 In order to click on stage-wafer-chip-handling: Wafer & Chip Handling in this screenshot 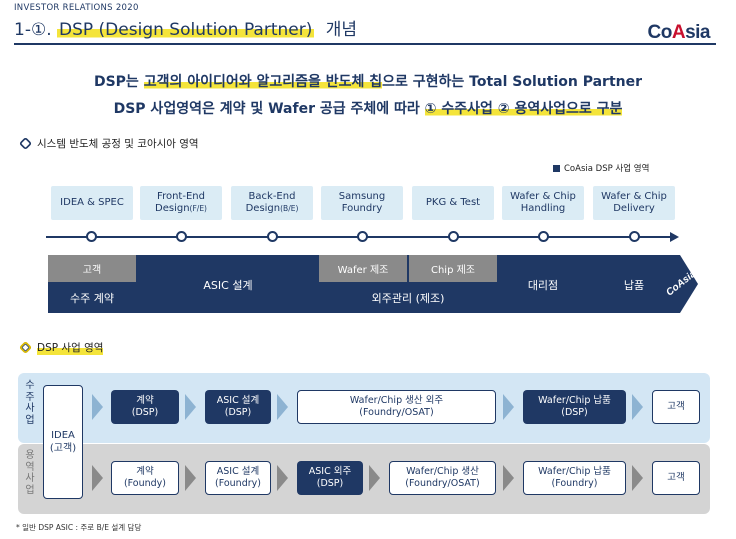, I will do `click(543, 203)`.